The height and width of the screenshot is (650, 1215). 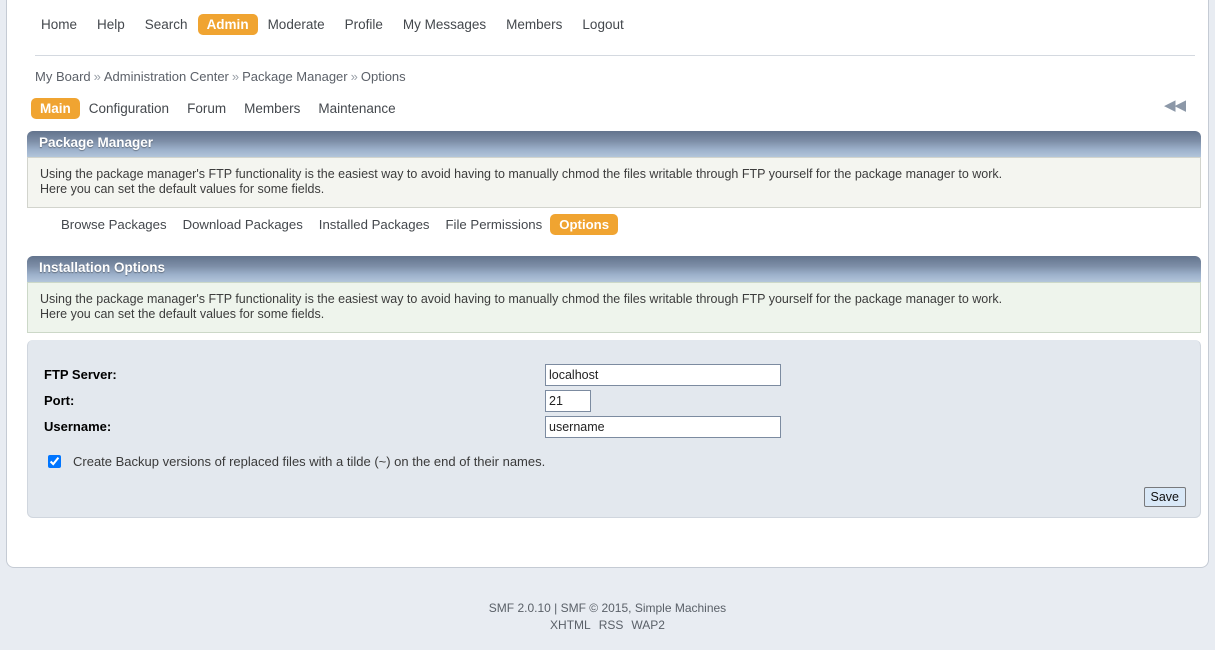 What do you see at coordinates (364, 24) in the screenshot?
I see `nav-item-profile: Profile` at bounding box center [364, 24].